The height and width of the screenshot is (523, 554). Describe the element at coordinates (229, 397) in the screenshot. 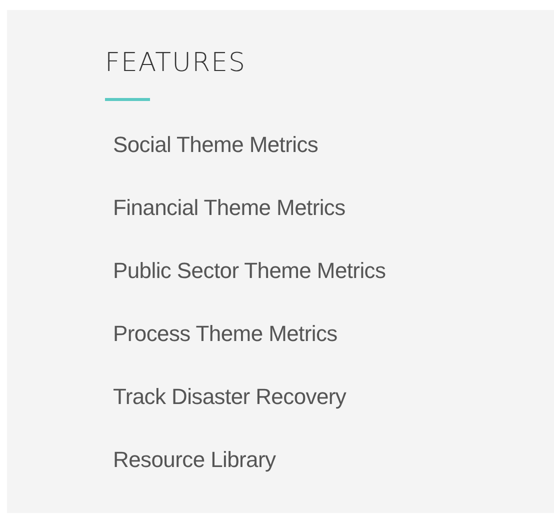

I see `feature-link: Track Disaster Recovery` at that location.